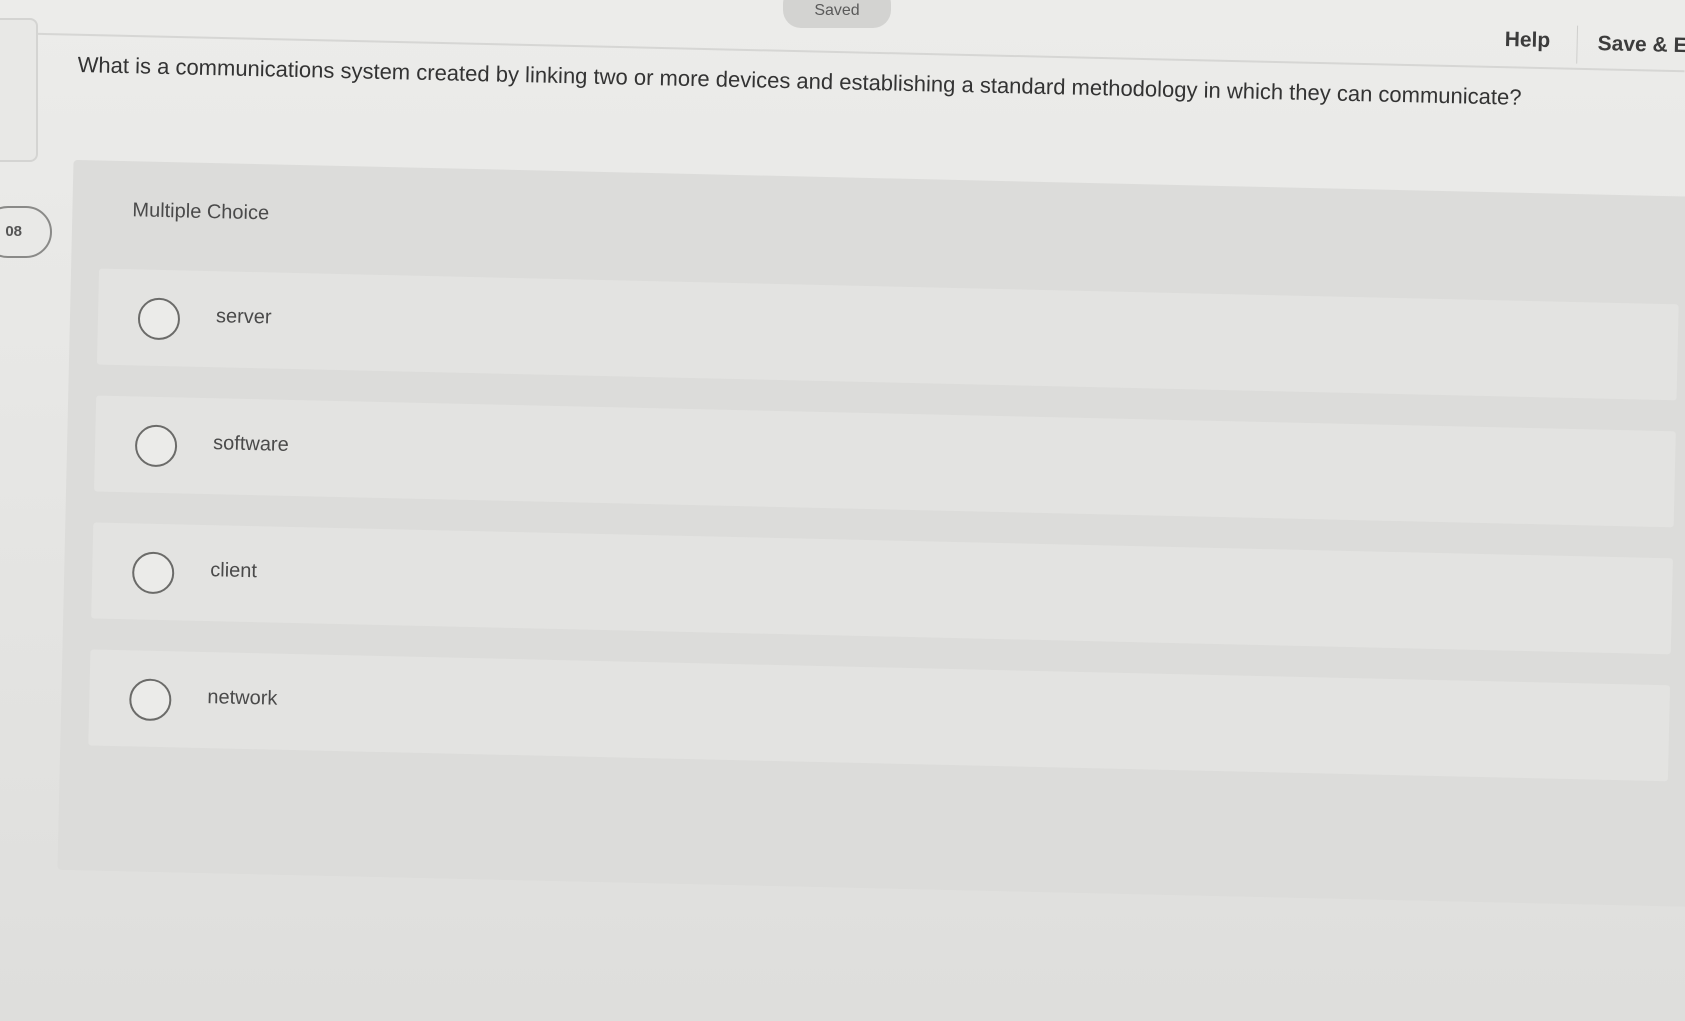  What do you see at coordinates (837, 14) in the screenshot?
I see `saved-status-badge: Saved` at bounding box center [837, 14].